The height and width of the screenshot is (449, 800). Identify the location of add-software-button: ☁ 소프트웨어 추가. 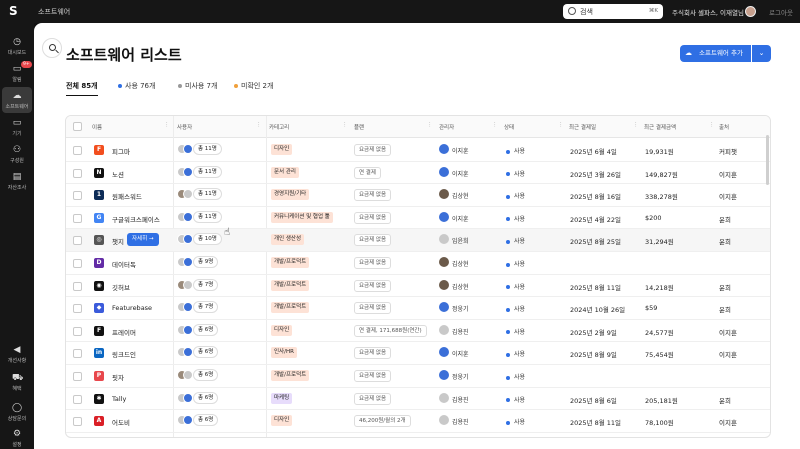
(715, 53).